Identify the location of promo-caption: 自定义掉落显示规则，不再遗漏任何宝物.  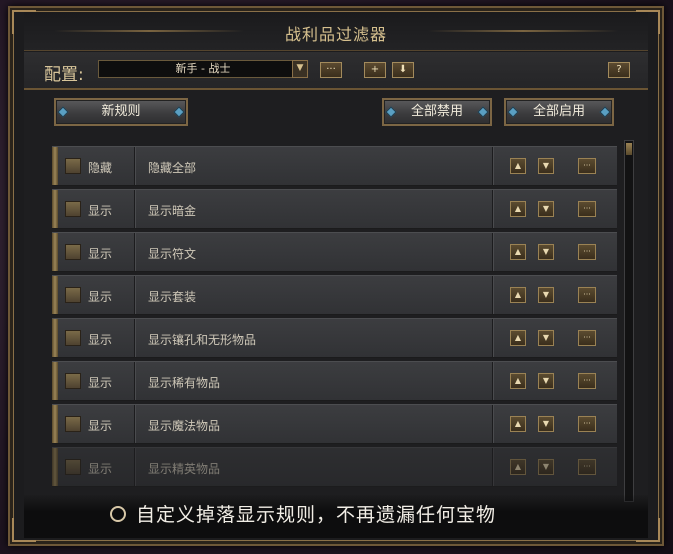
(350, 514).